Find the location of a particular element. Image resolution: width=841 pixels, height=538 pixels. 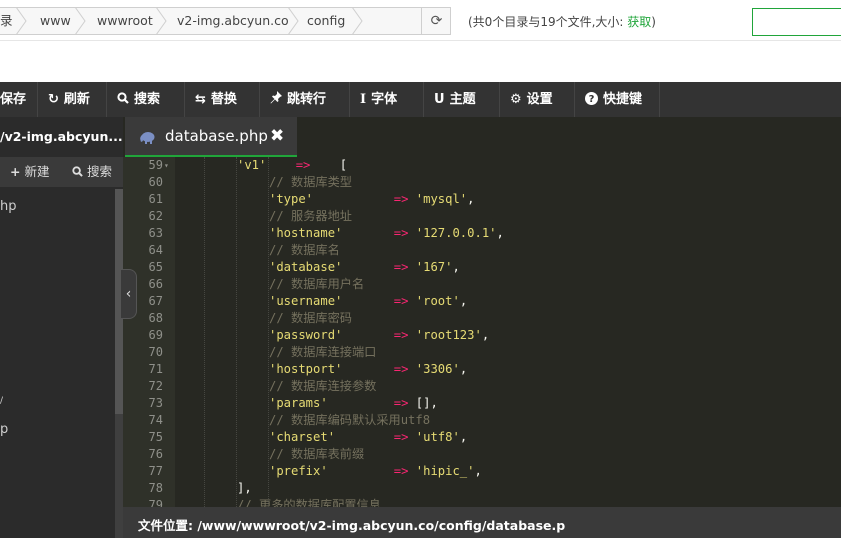

sidebar-search-label: 搜索 is located at coordinates (100, 171).